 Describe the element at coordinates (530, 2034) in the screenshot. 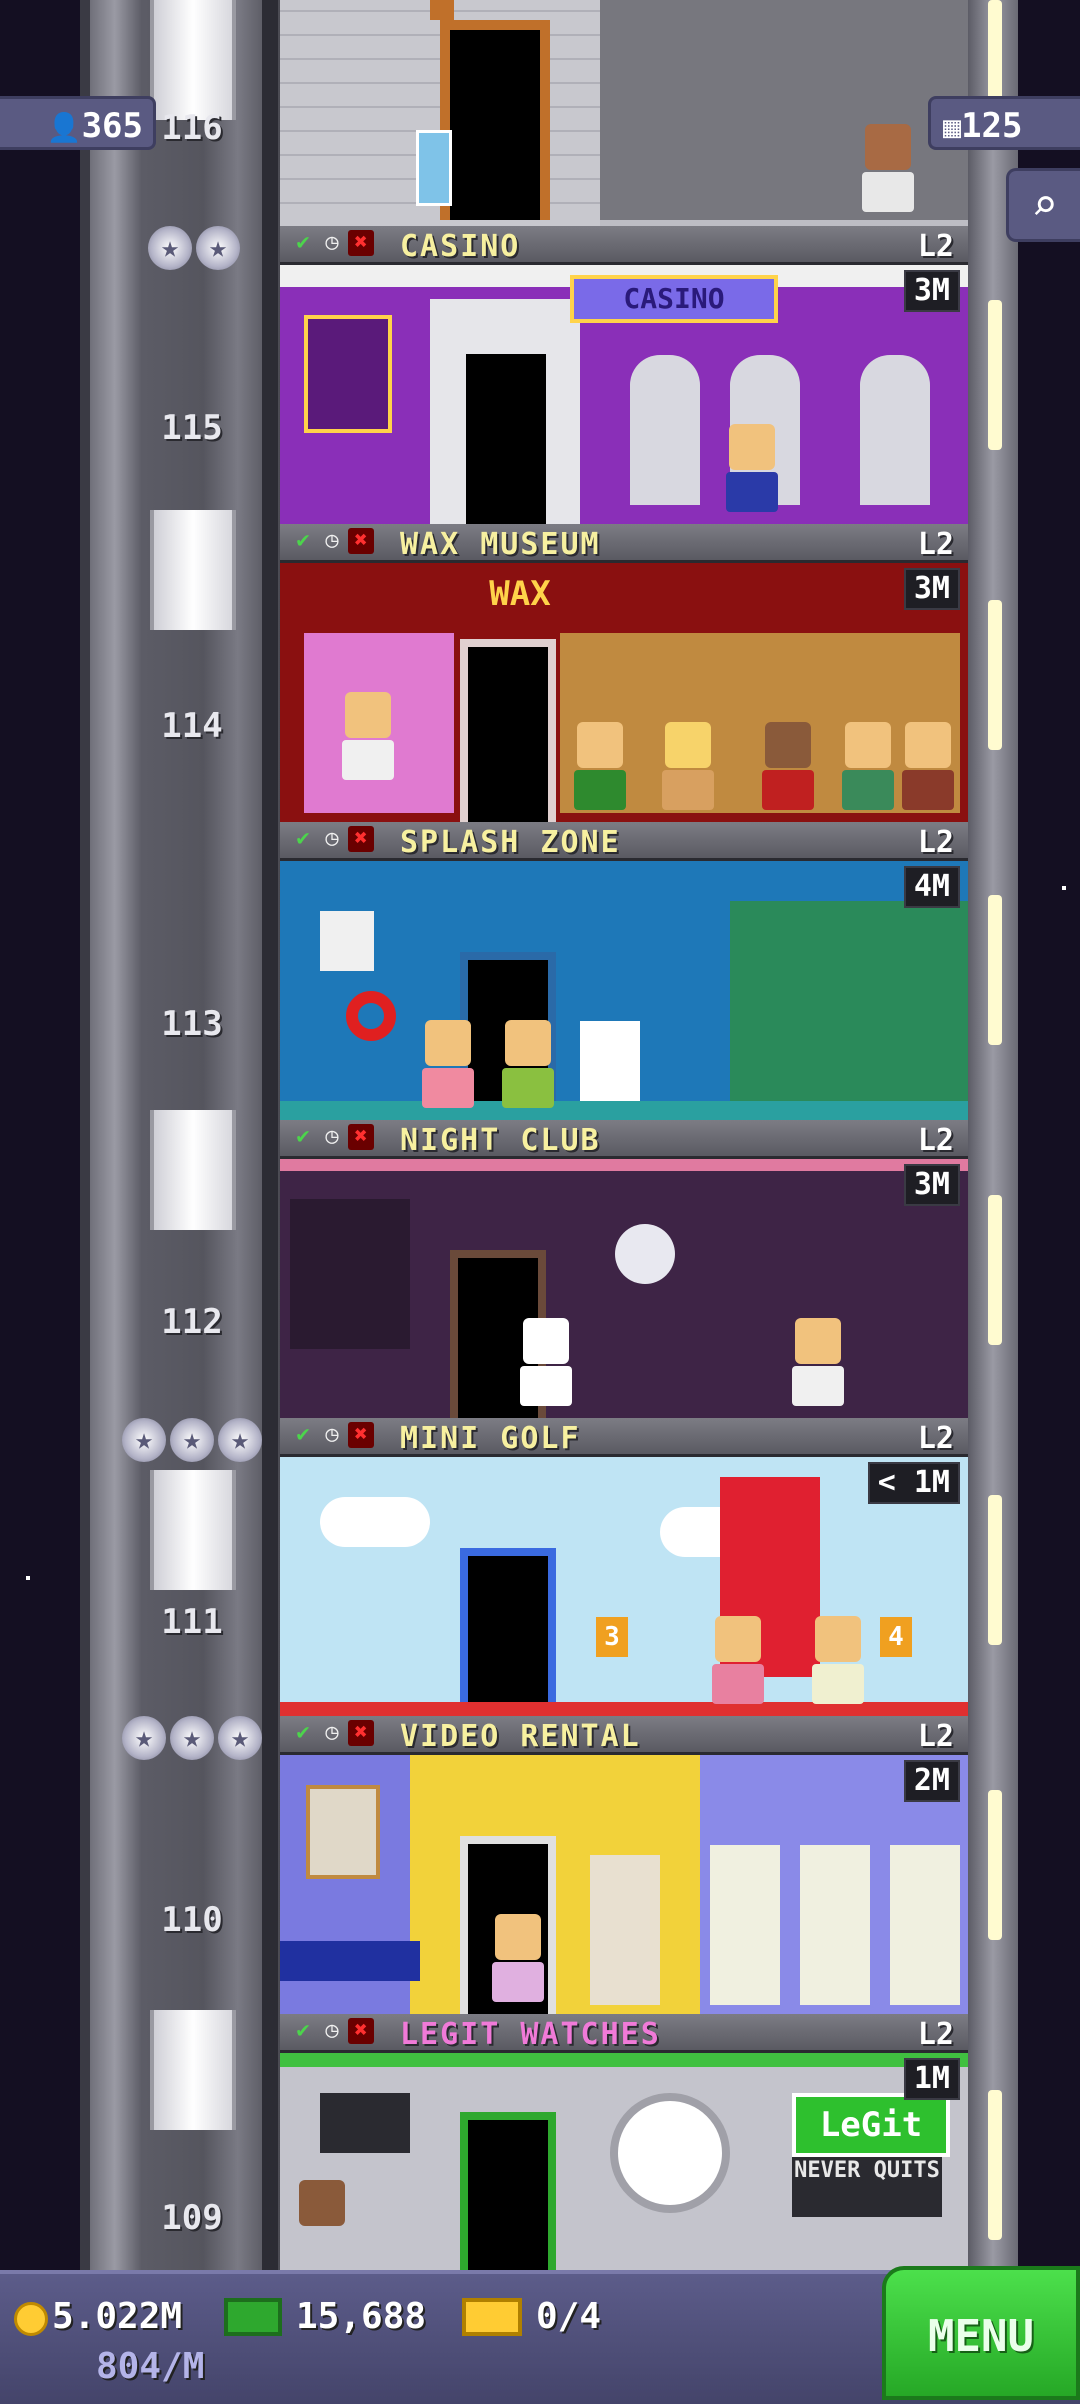

I see `floor-name: LEGIT WATCHES` at that location.